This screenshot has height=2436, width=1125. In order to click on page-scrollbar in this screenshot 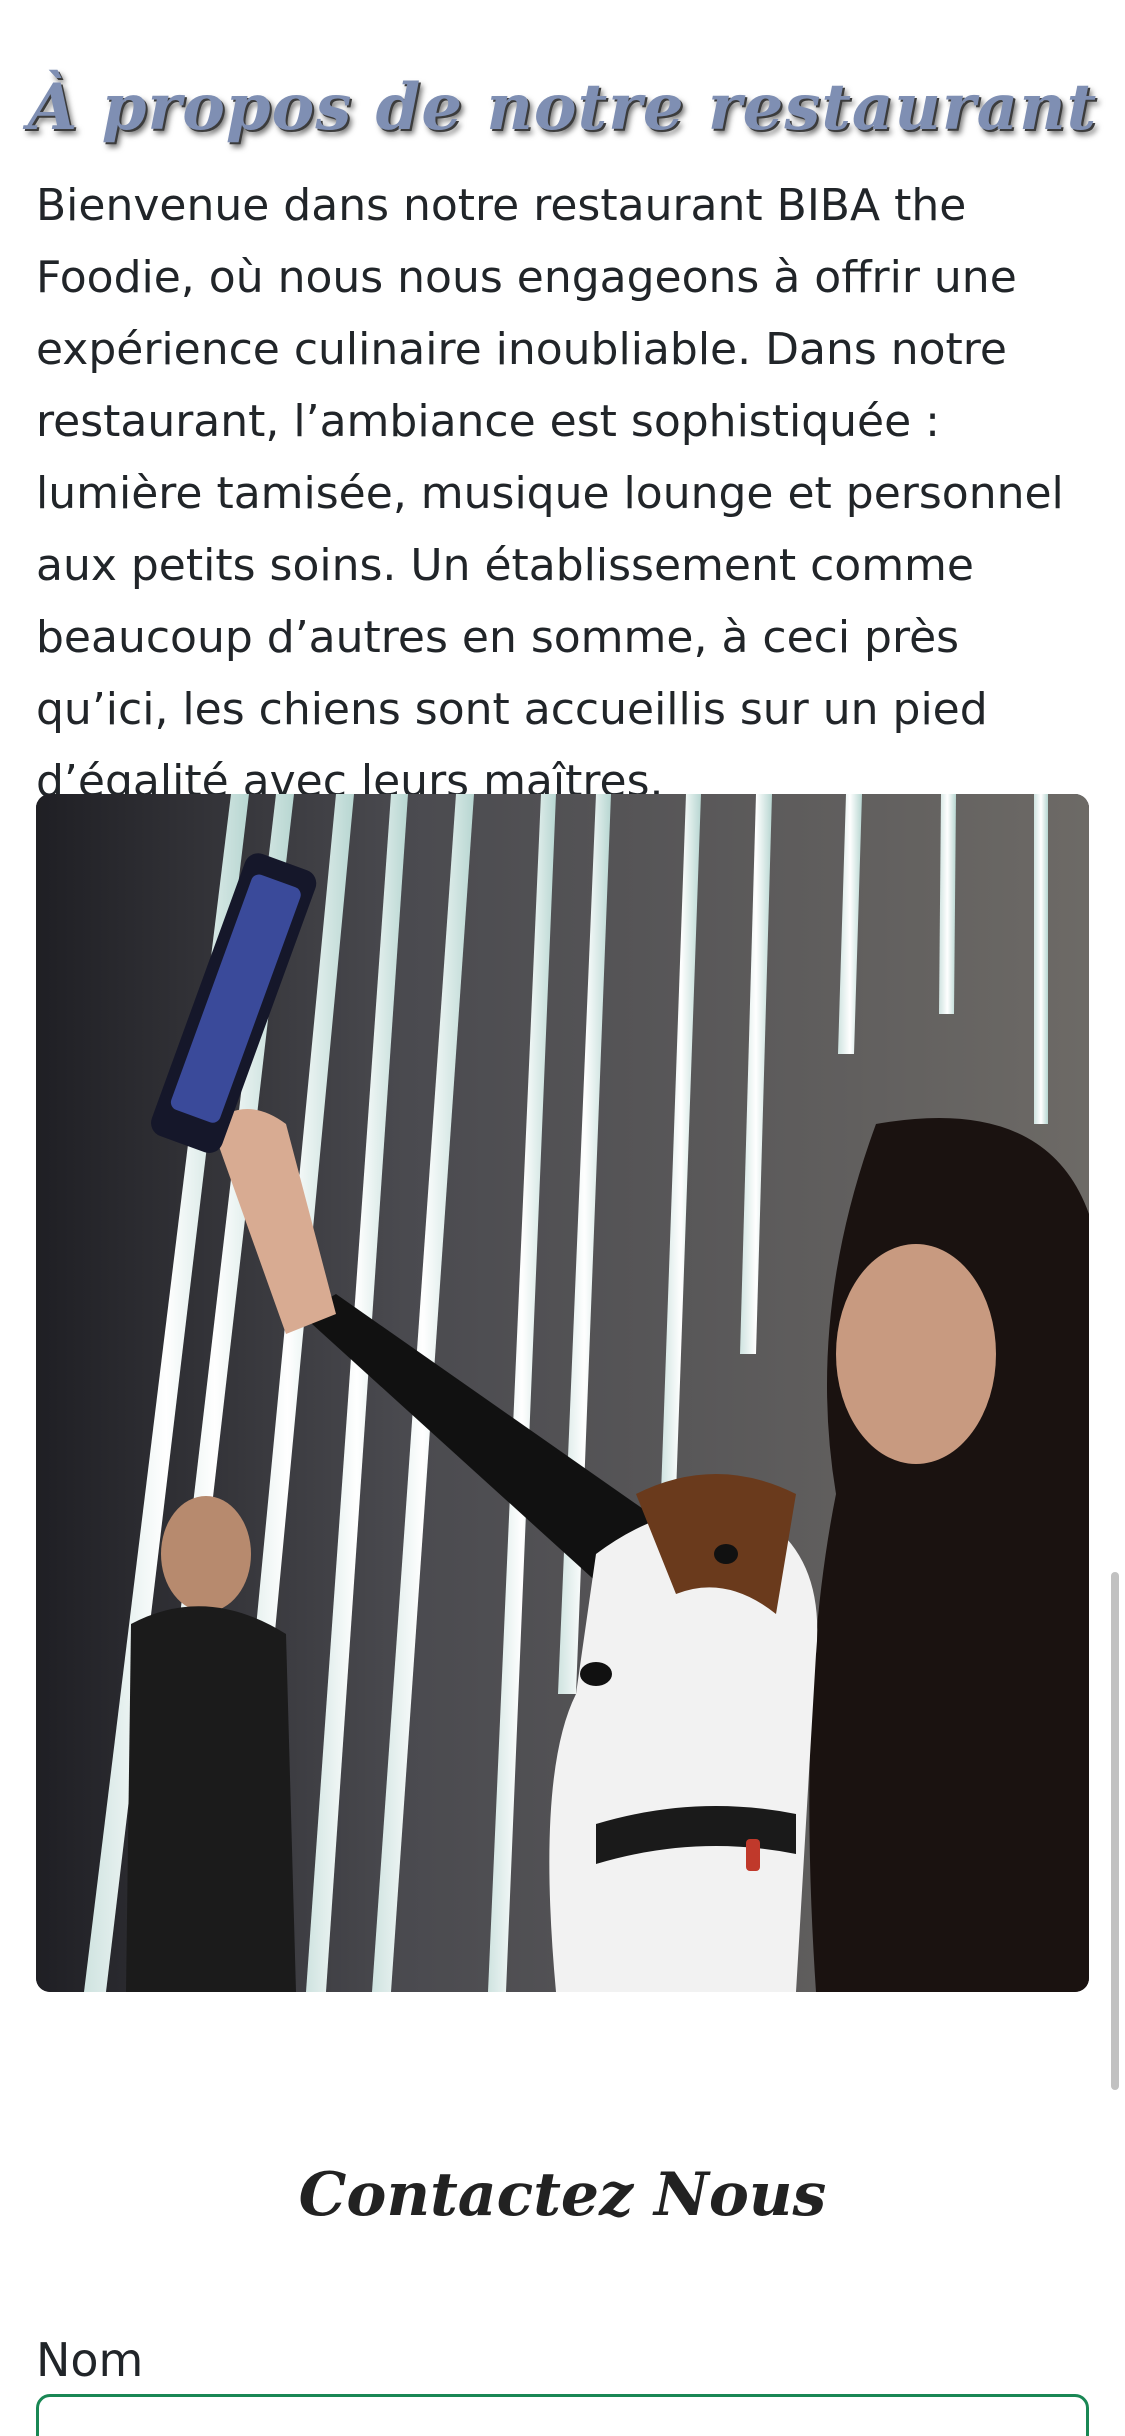, I will do `click(1115, 1831)`.